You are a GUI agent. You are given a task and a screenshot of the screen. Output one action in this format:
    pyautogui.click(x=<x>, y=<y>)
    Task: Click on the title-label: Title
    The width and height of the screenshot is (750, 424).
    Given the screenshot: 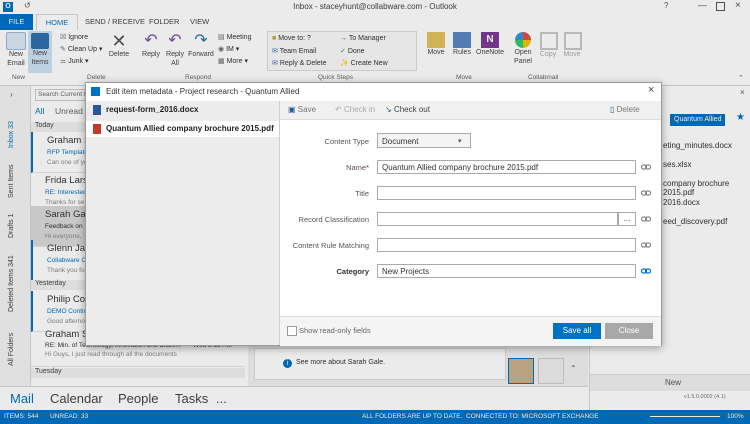 What is the action you would take?
    pyautogui.click(x=362, y=193)
    